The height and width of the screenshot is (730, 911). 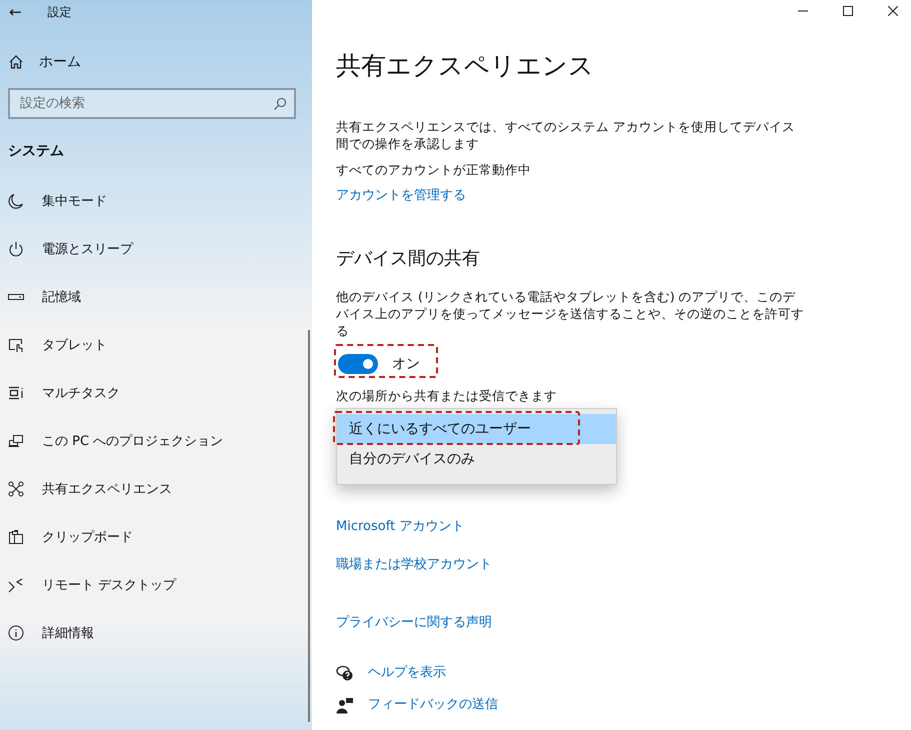 What do you see at coordinates (414, 623) in the screenshot?
I see `privacy-link: プライバシーに関する声明` at bounding box center [414, 623].